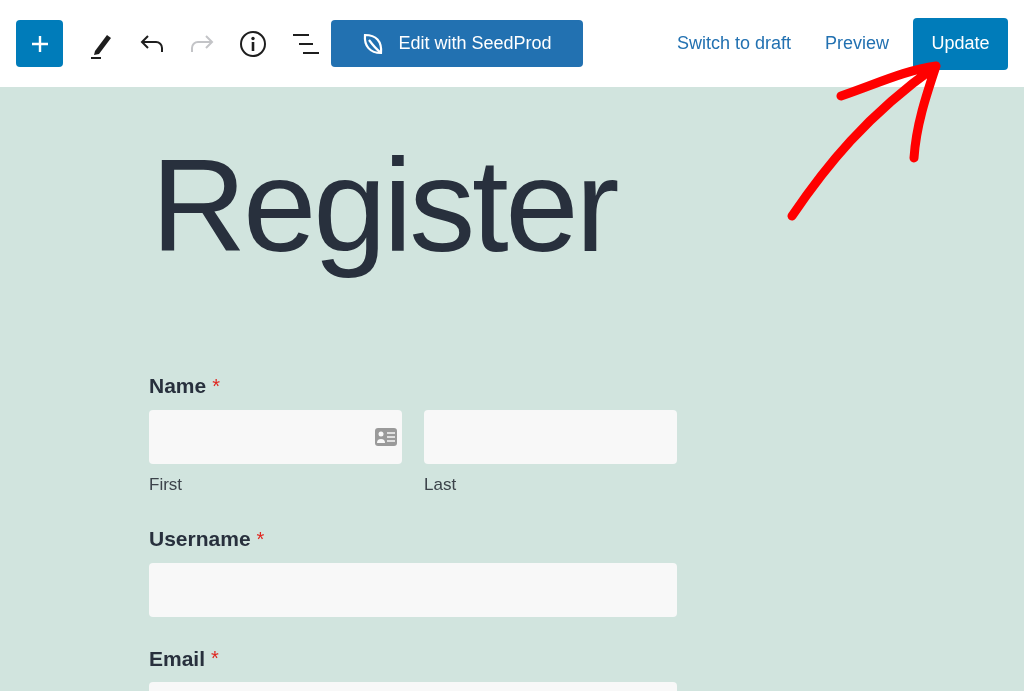 The height and width of the screenshot is (691, 1024). Describe the element at coordinates (856, 43) in the screenshot. I see `toolbar-link: Preview` at that location.